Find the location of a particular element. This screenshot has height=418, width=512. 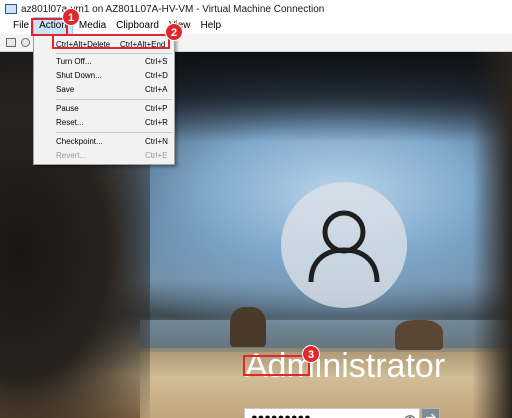

menu-item-shortcut: Ctrl+R is located at coordinates (156, 122).